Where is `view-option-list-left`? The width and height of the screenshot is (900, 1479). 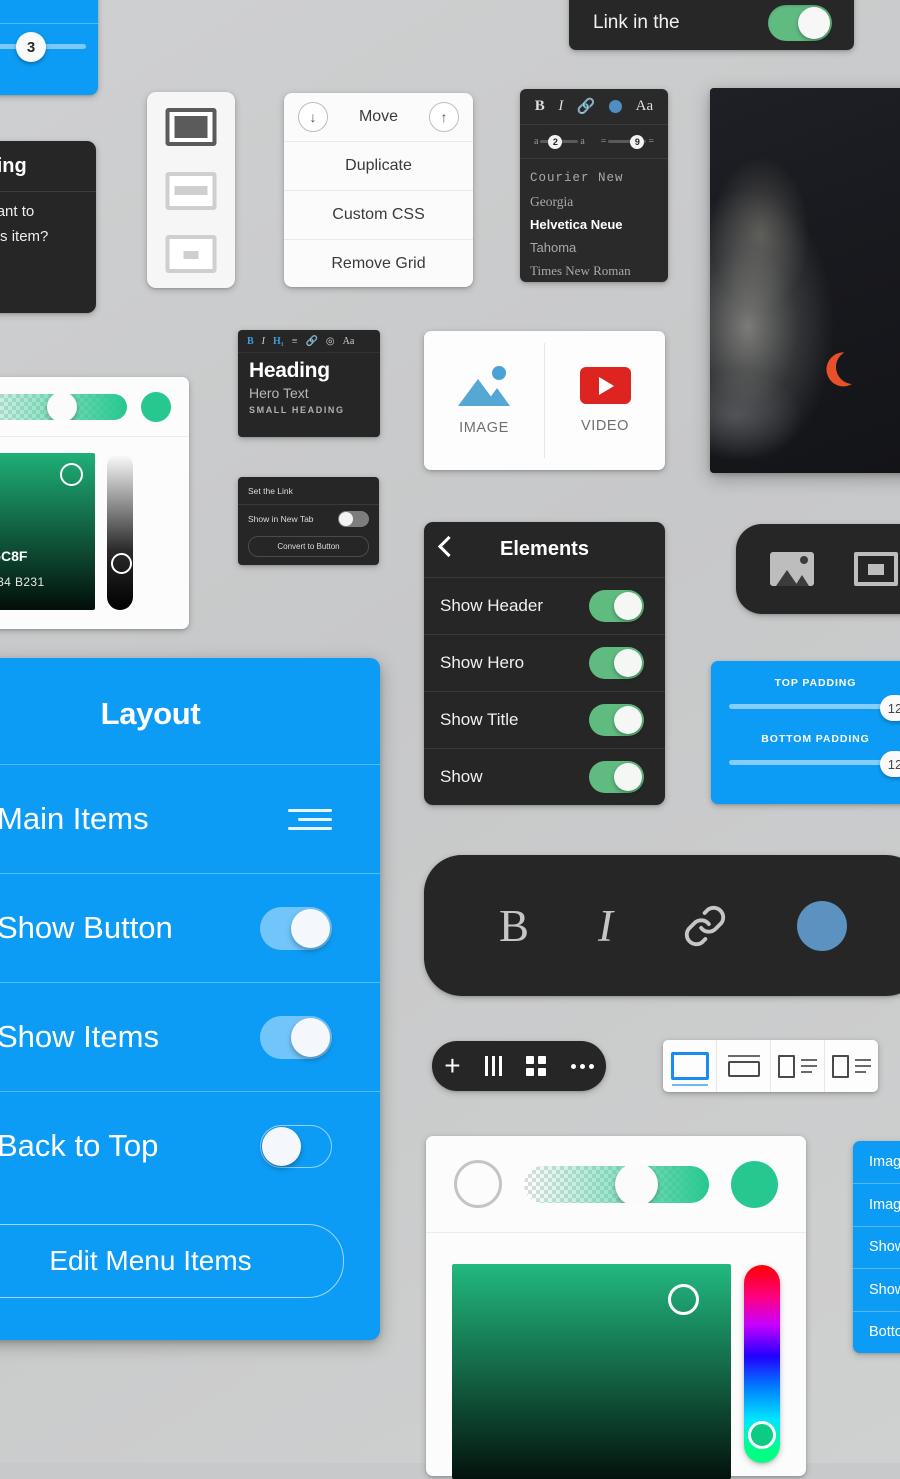 view-option-list-left is located at coordinates (798, 1066).